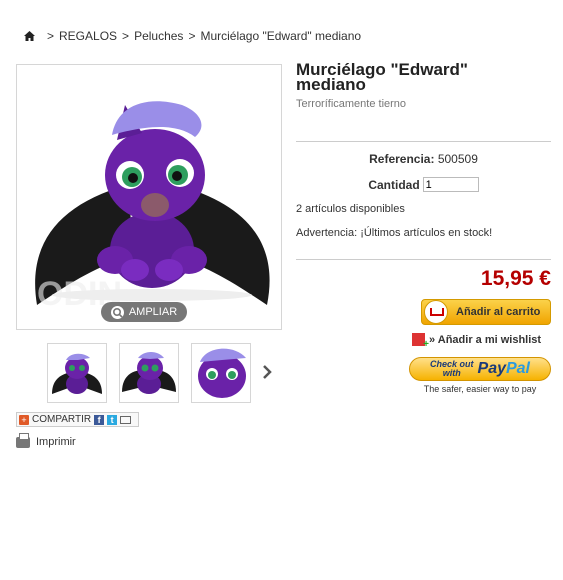 This screenshot has height=580, width=563. What do you see at coordinates (515, 278) in the screenshot?
I see `product-price: 15,95 €` at bounding box center [515, 278].